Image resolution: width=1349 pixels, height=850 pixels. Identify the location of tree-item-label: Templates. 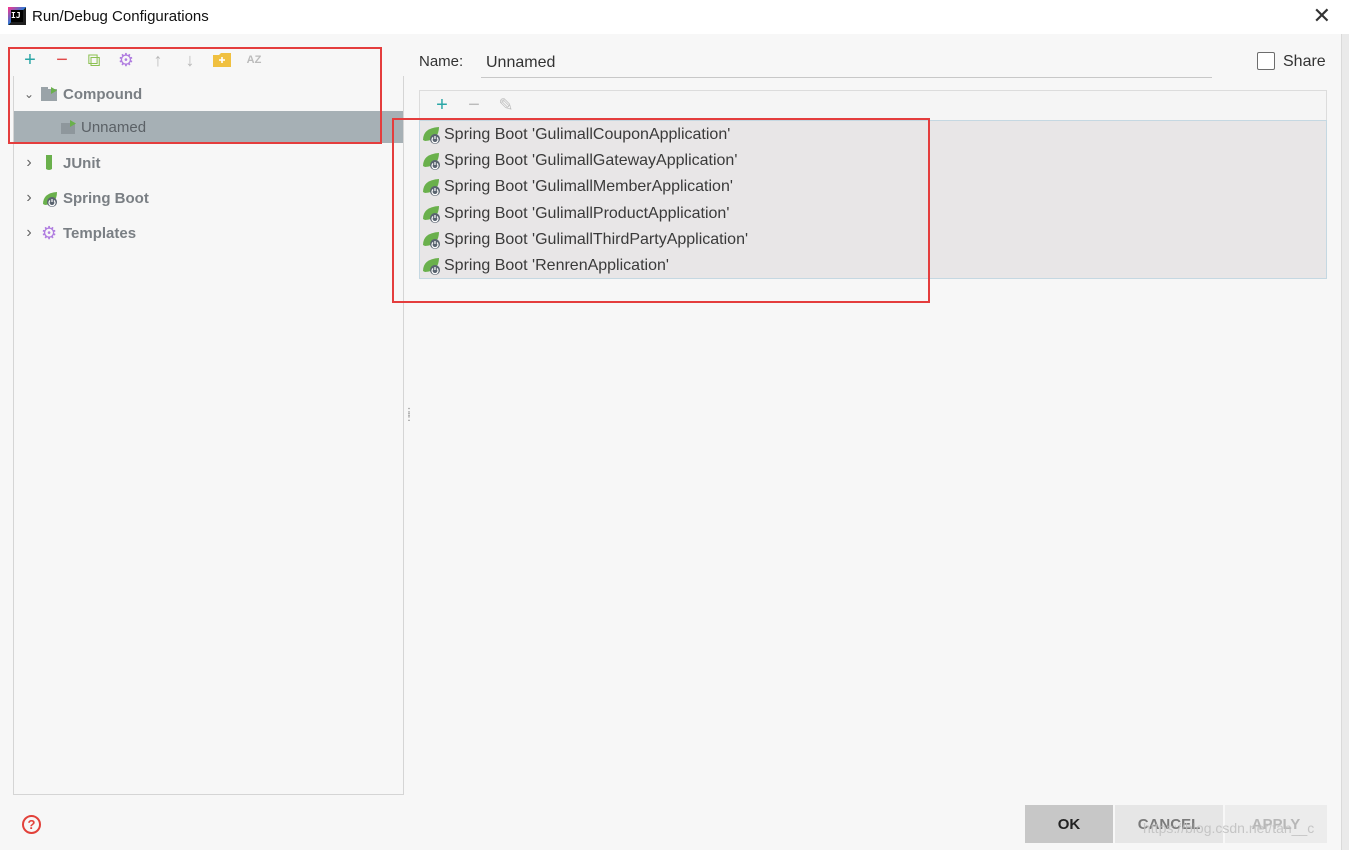
(100, 233).